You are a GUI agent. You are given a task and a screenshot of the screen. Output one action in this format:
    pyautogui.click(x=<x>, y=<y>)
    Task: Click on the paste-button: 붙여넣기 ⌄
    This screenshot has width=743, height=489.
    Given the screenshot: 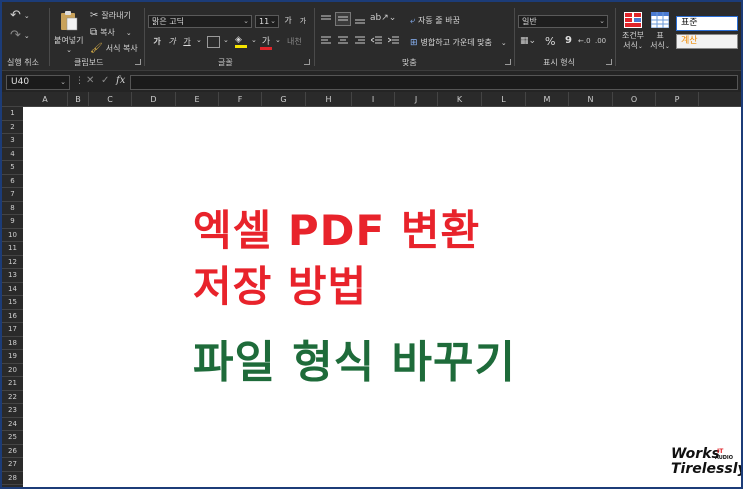 What is the action you would take?
    pyautogui.click(x=68, y=32)
    